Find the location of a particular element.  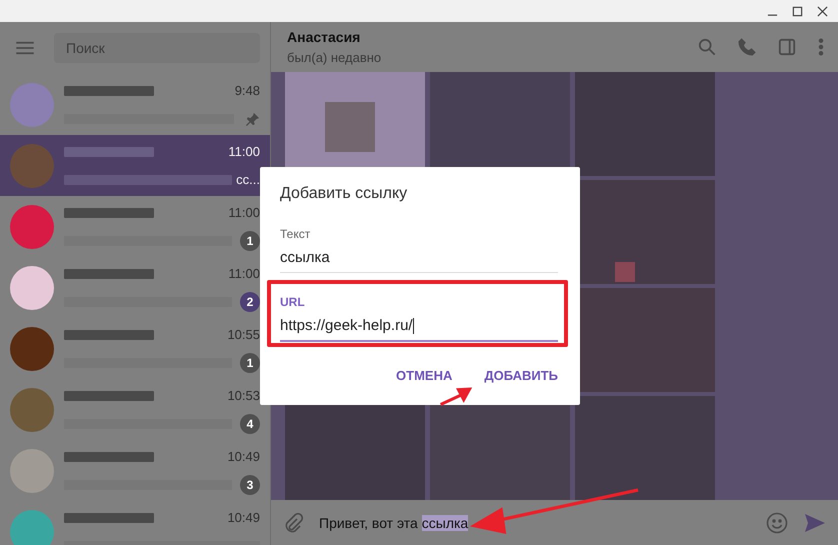

dialog-title: Добавить ссылку is located at coordinates (344, 194).